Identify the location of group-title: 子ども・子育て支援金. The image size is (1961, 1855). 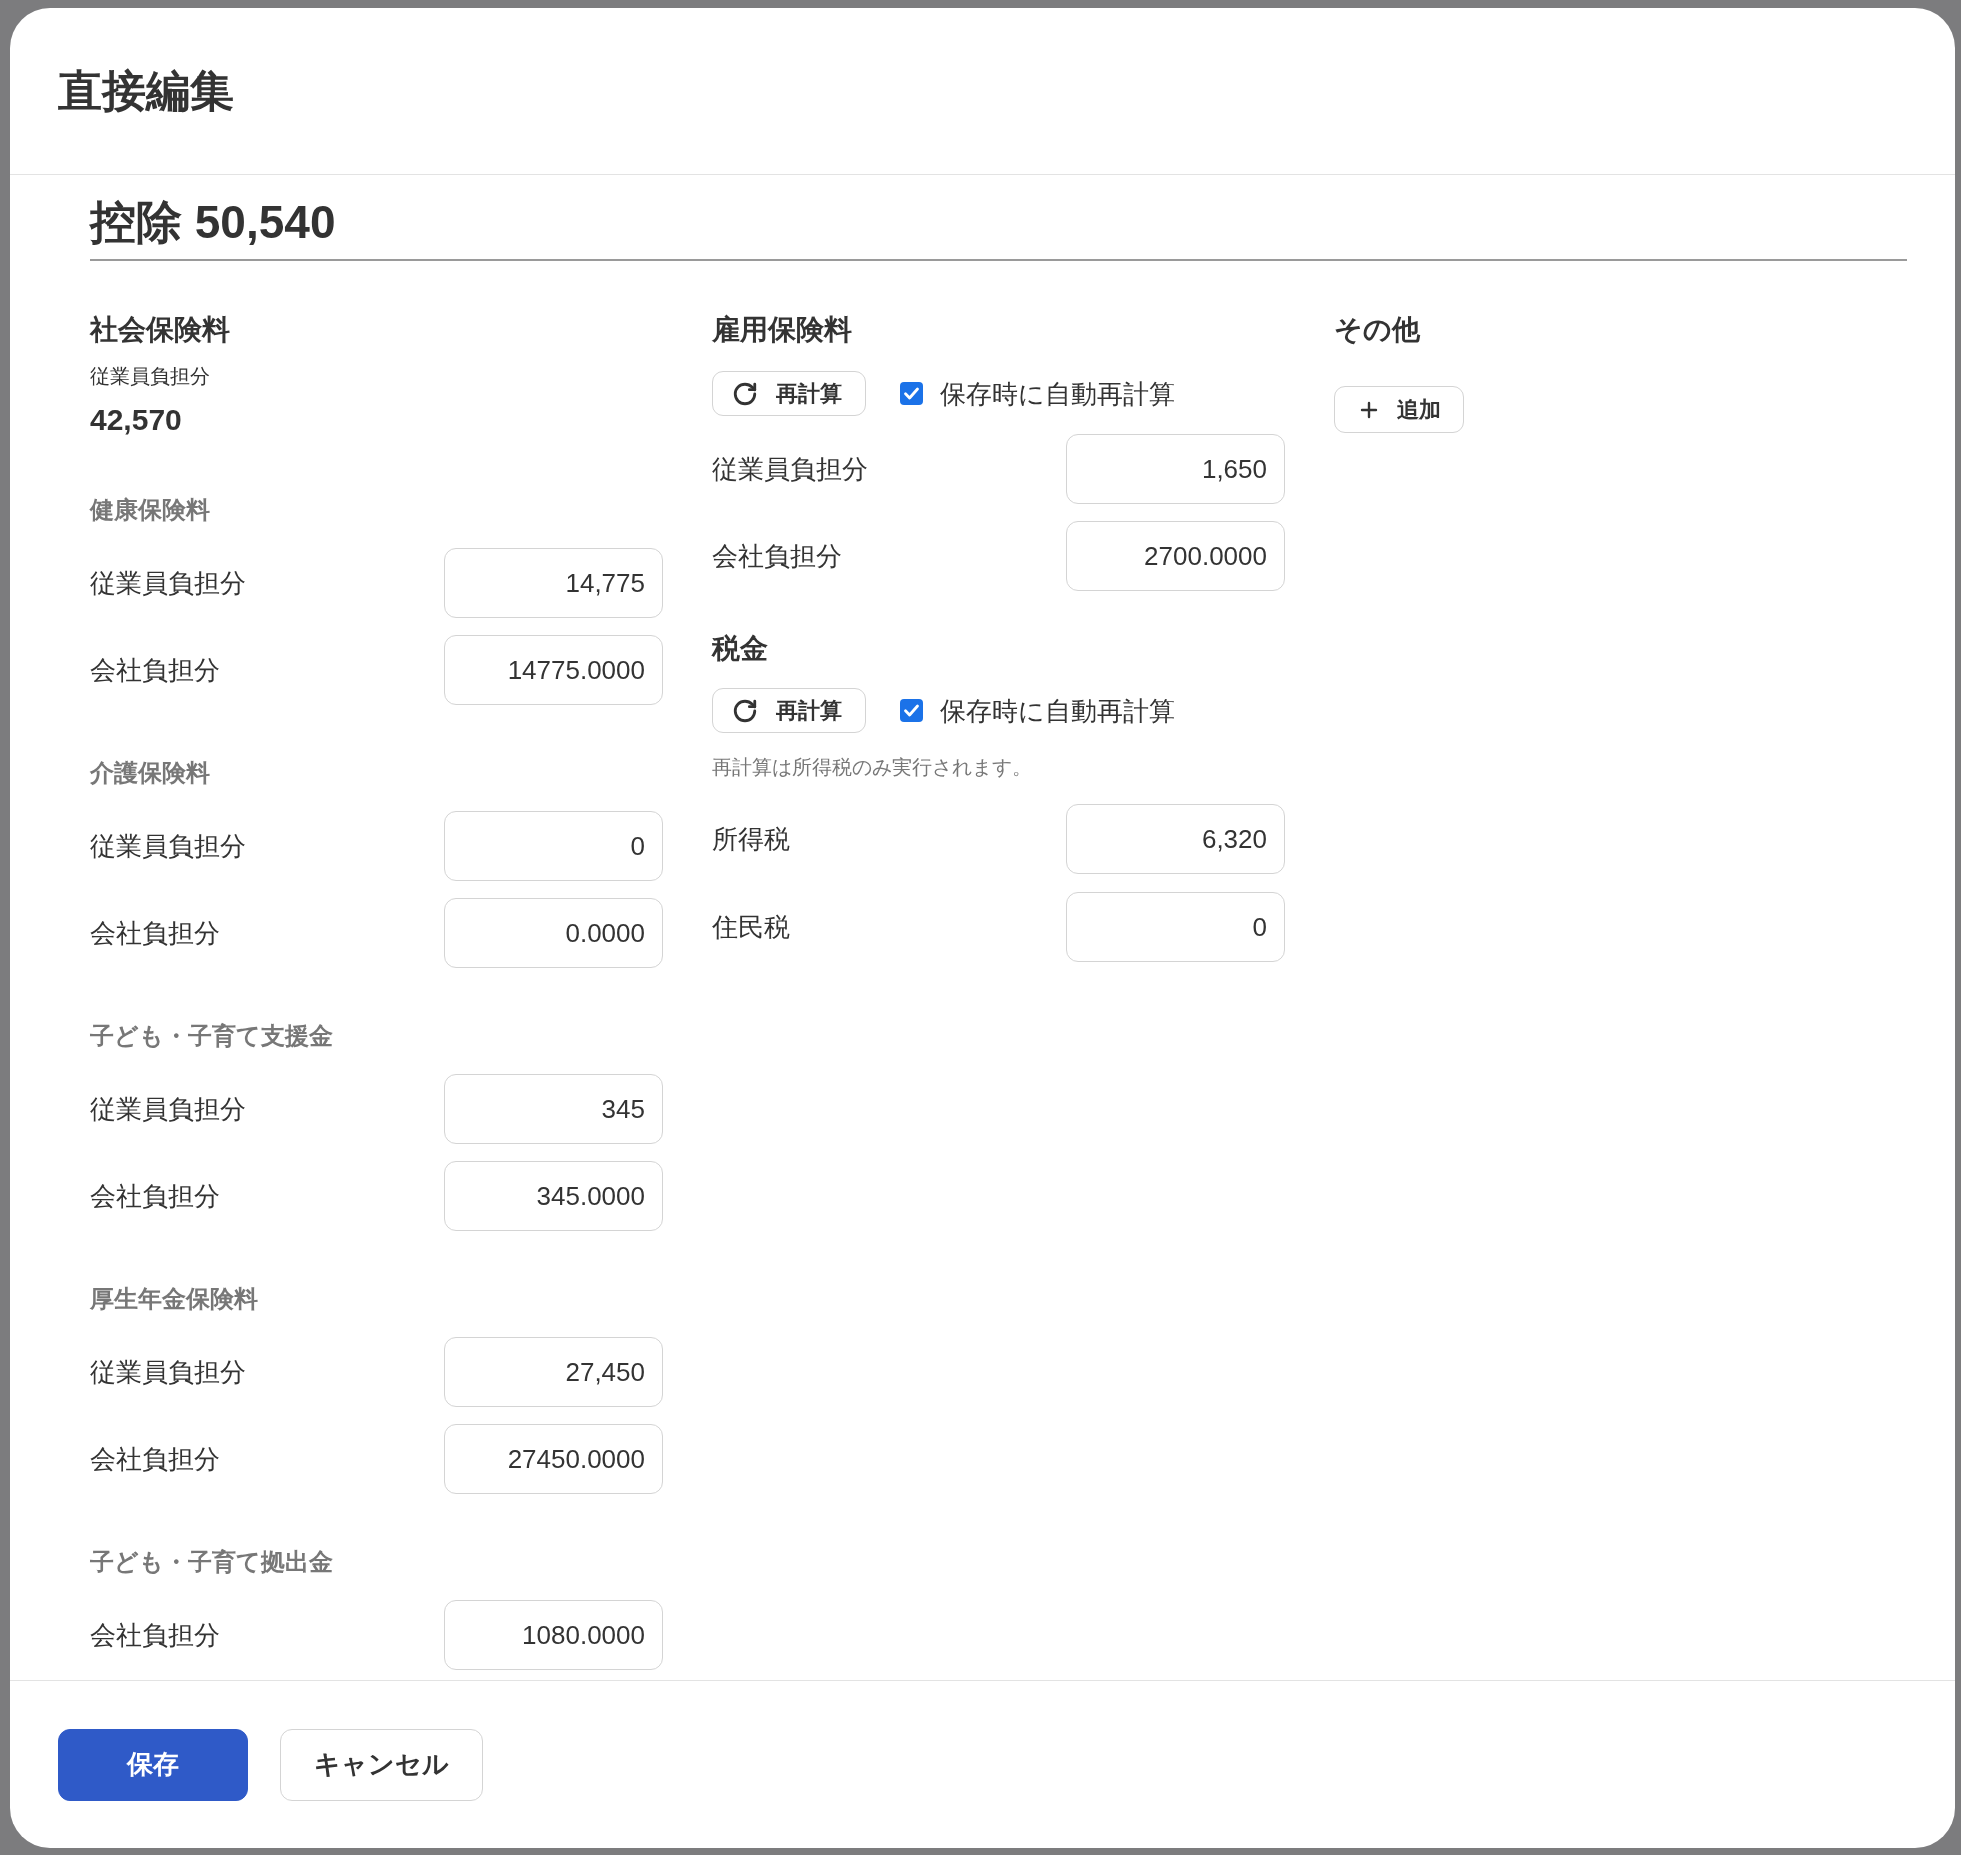
(211, 1036).